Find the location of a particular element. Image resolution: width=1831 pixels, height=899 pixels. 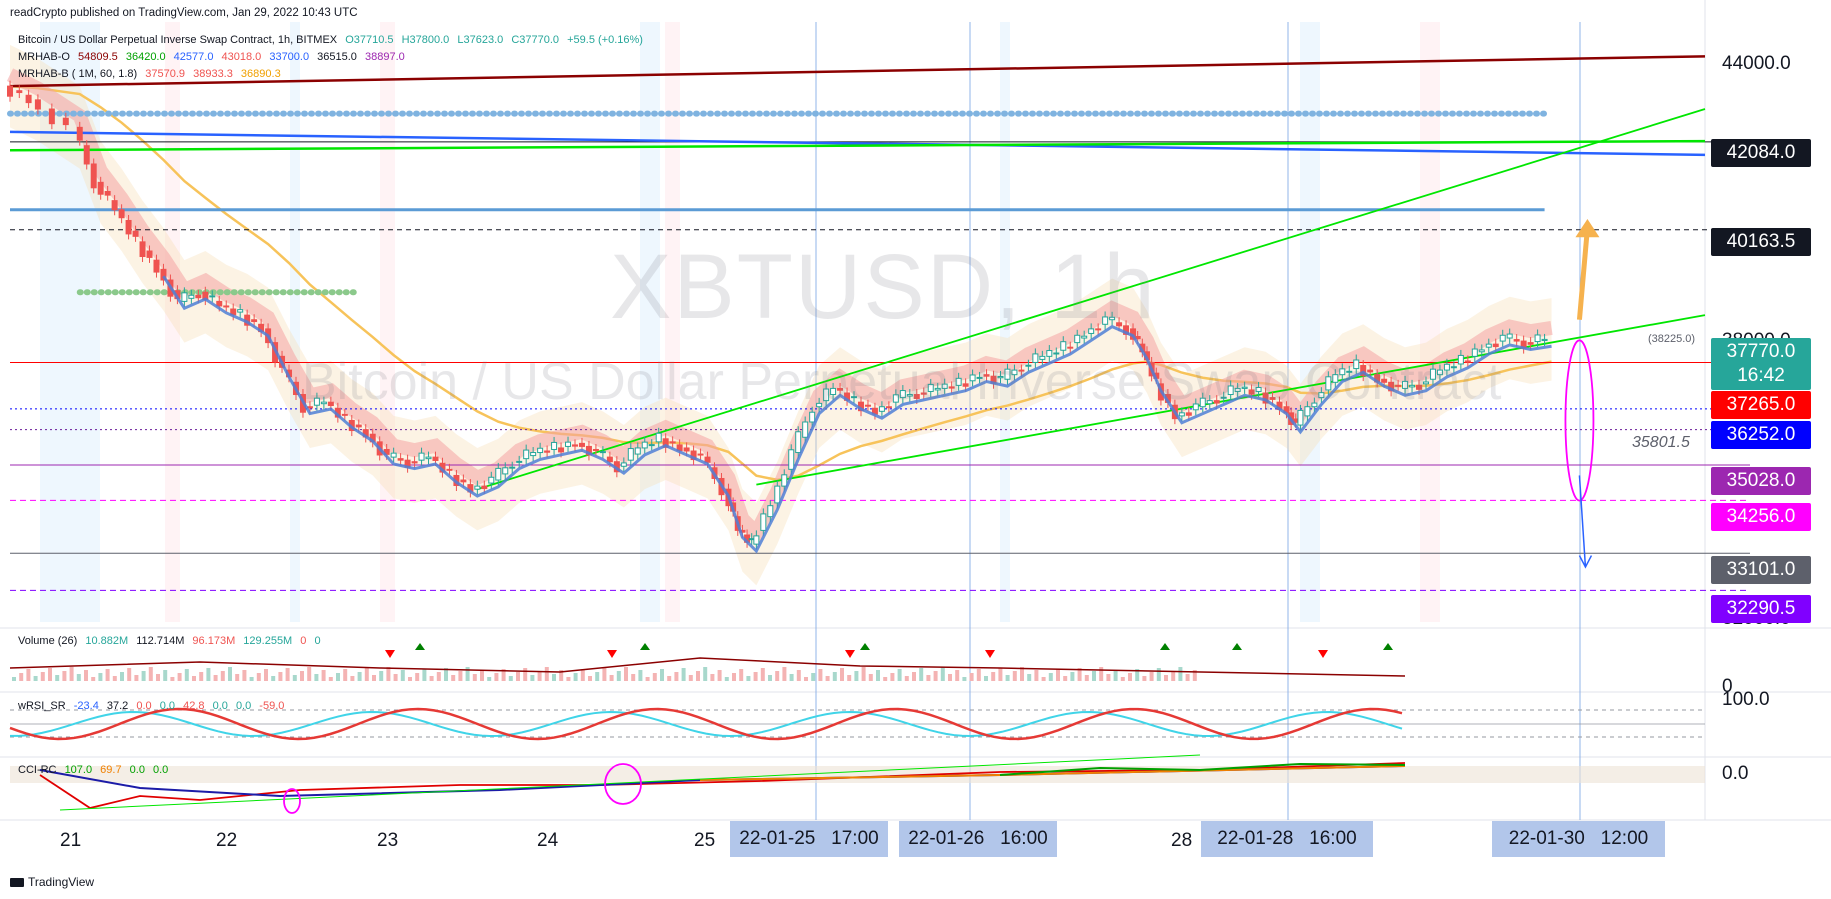

wrsi-val2: 37.2 is located at coordinates (117, 706).